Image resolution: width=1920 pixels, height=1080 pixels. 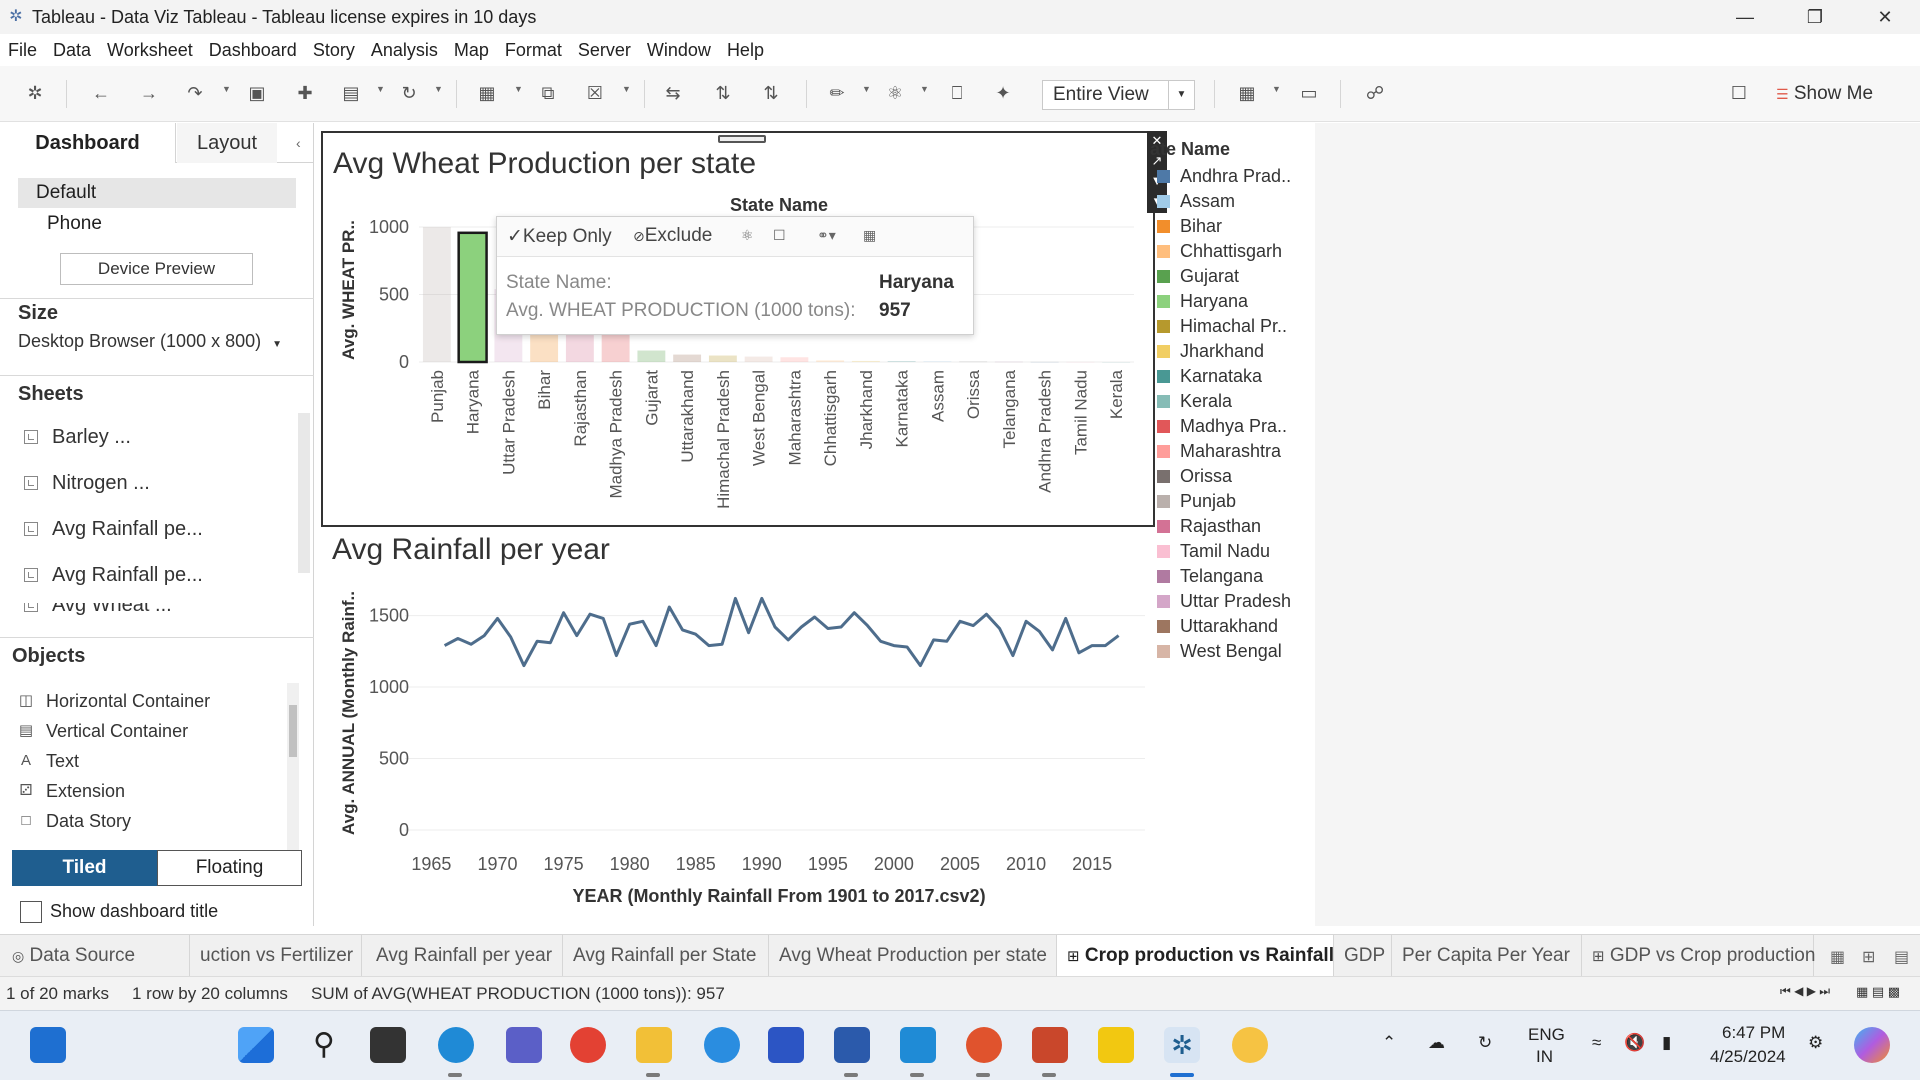 I want to click on battery-icon: ▮, so click(x=1666, y=1043).